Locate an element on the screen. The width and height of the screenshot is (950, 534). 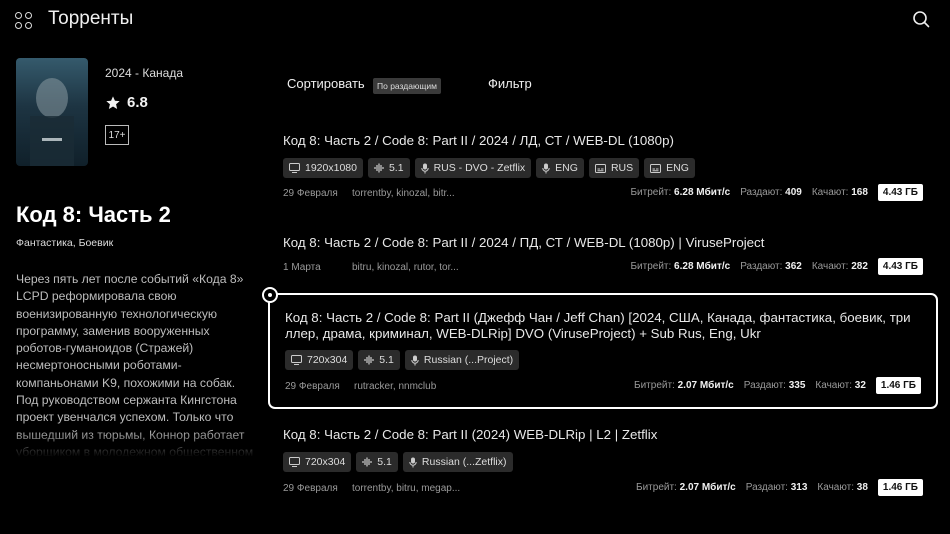
focus-indicator-icon is located at coordinates (270, 295).